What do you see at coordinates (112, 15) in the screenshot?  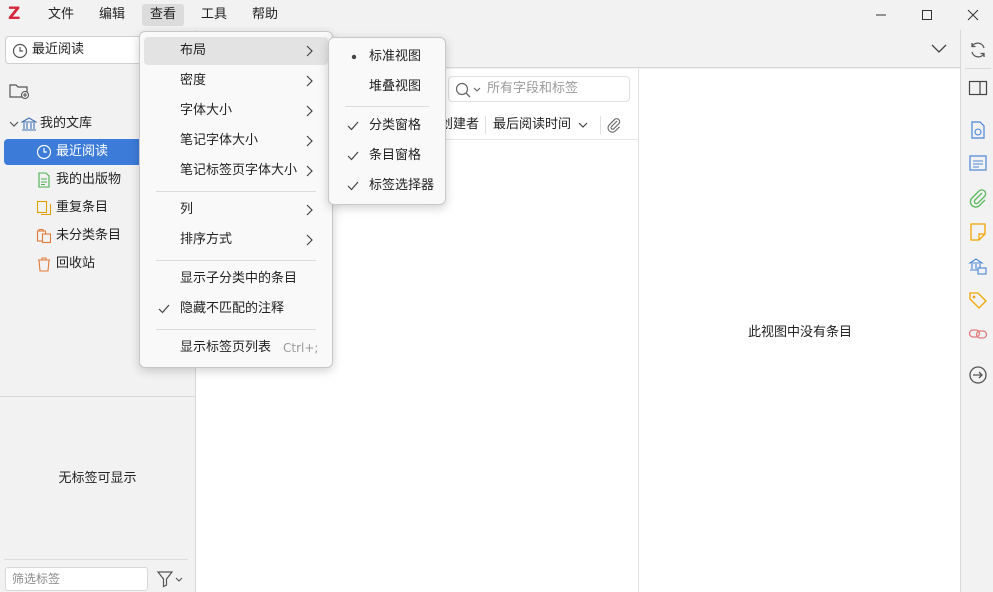 I see `menu-edit: 编辑` at bounding box center [112, 15].